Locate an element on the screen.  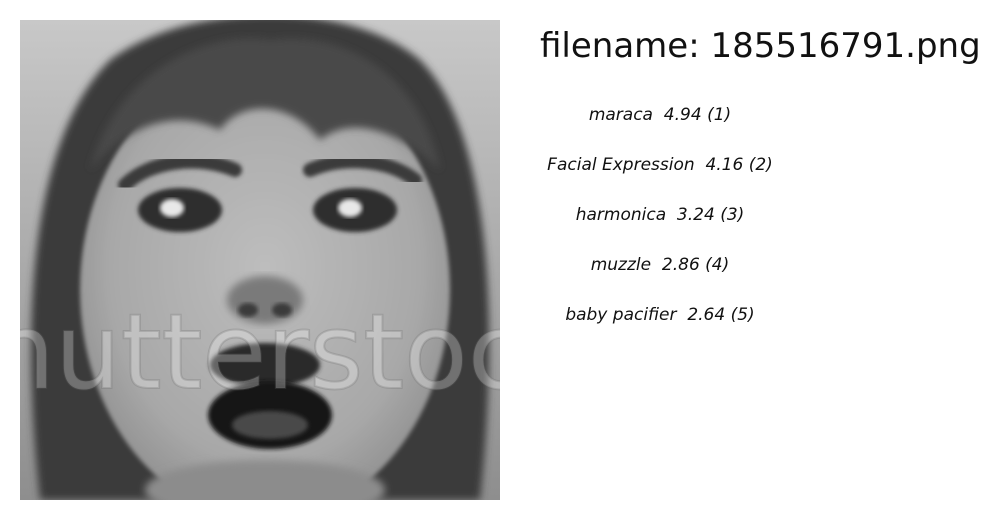
prediction-item: harmonica 3.24 (3) is located at coordinates (660, 225).